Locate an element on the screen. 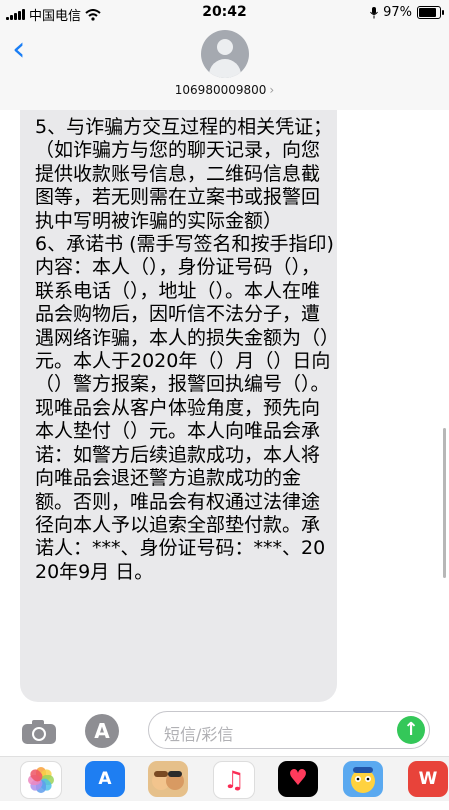  chevron-right-icon: › is located at coordinates (272, 90).